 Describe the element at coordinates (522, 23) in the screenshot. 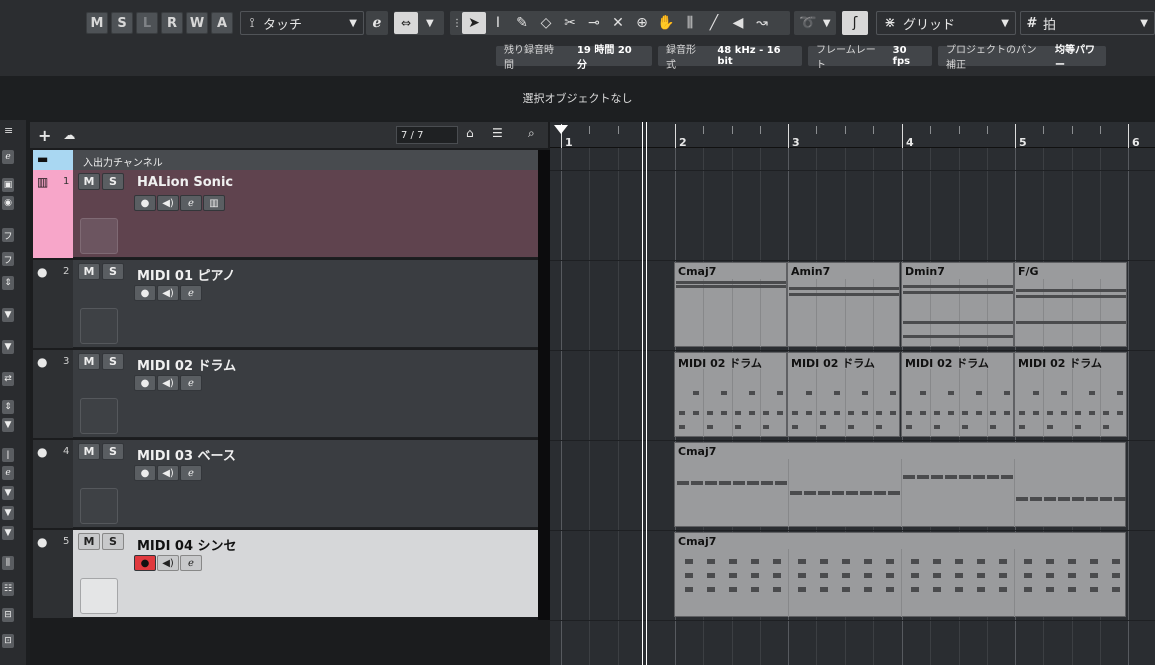

I see `draw-tool: ✎` at that location.